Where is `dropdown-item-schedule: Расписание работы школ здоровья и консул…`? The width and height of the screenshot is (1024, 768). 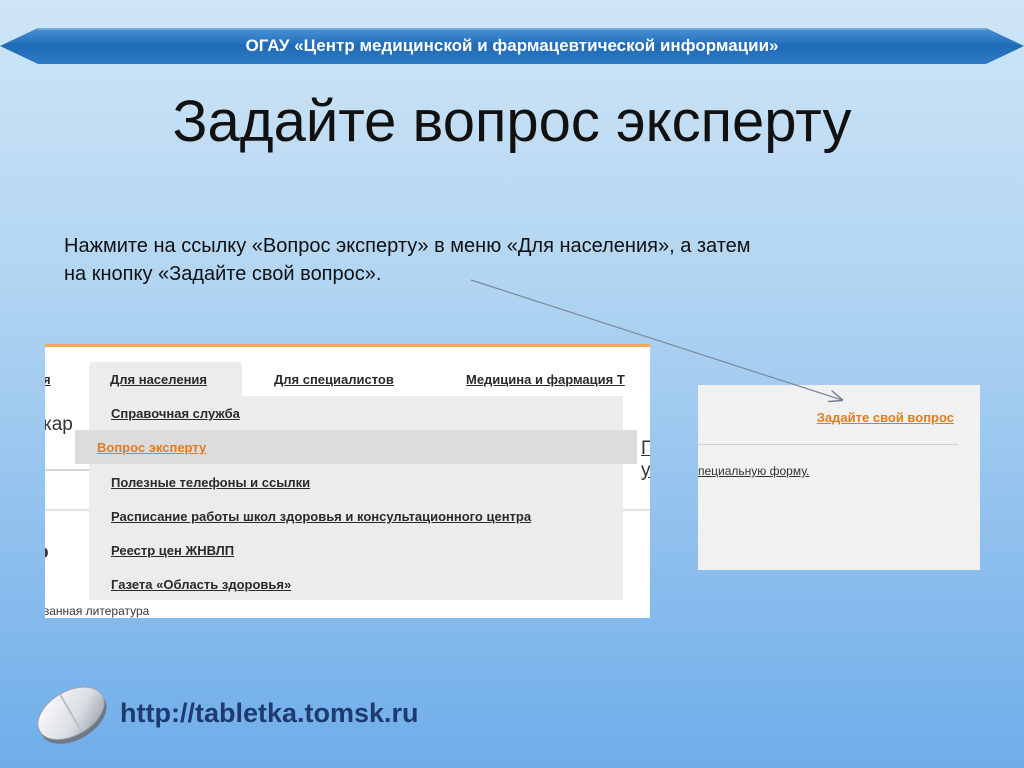 dropdown-item-schedule: Расписание работы школ здоровья и консул… is located at coordinates (321, 516).